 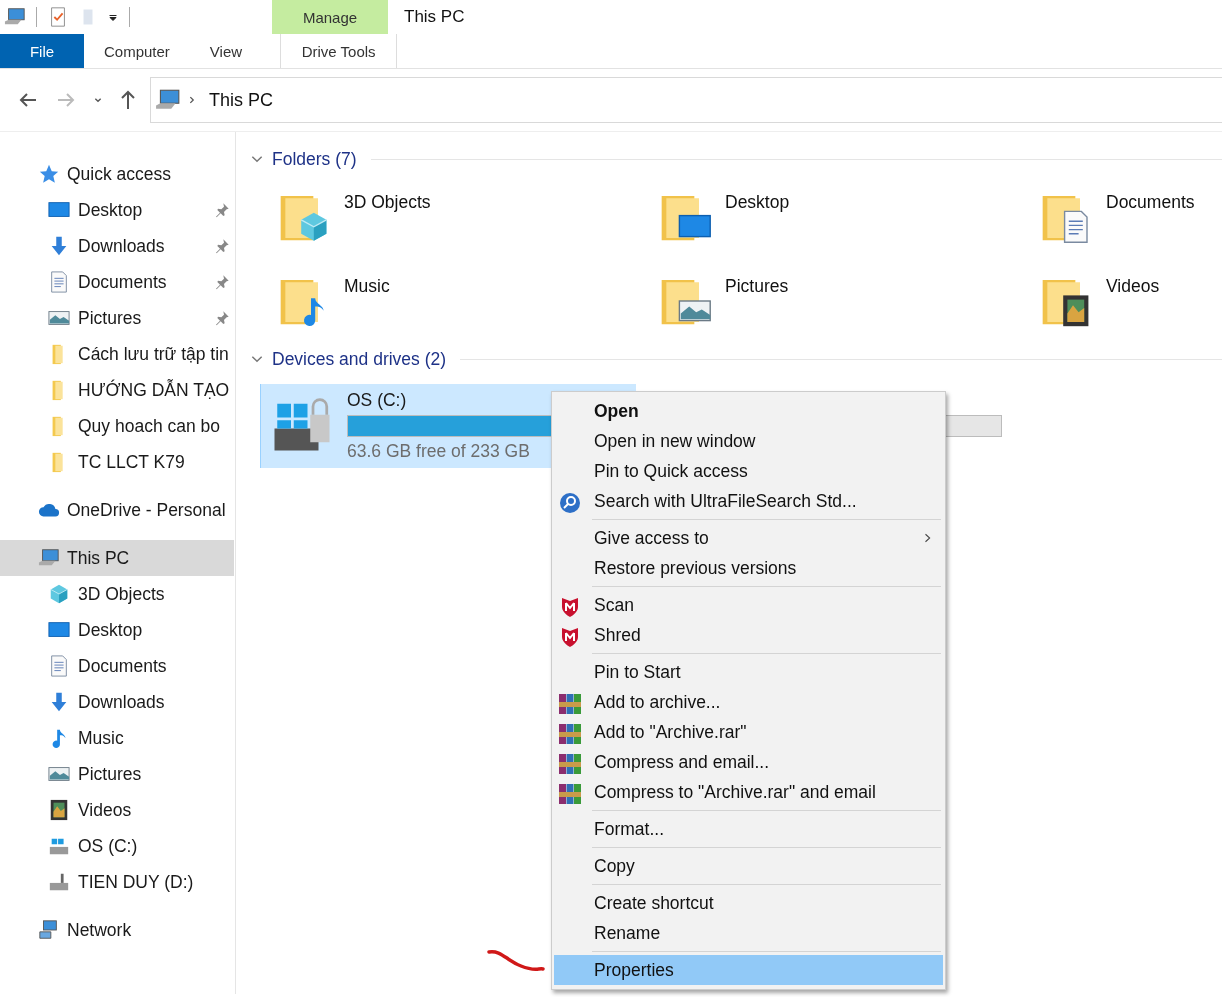 I want to click on context-tab-group: Manage, so click(x=330, y=17).